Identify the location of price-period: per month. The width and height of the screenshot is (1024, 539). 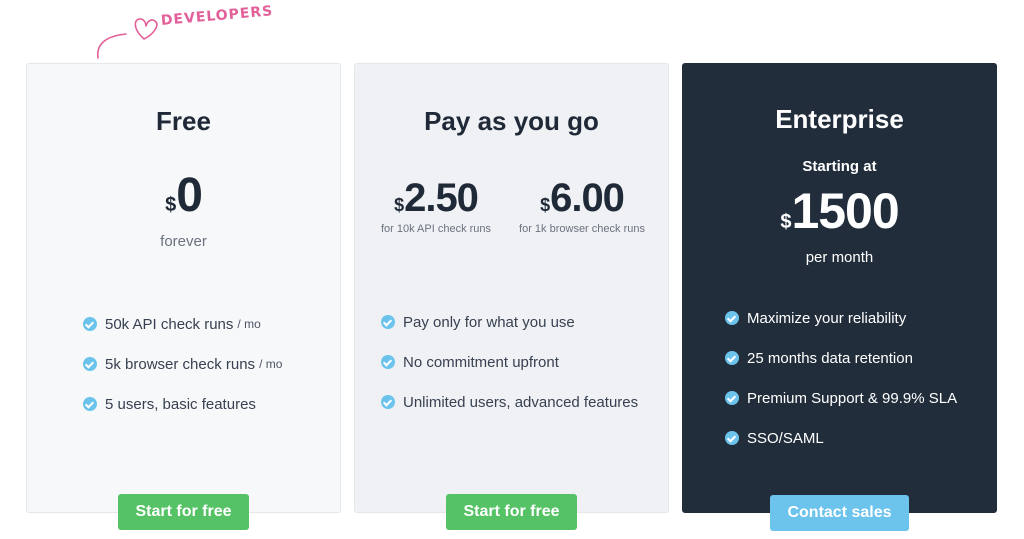
(839, 257).